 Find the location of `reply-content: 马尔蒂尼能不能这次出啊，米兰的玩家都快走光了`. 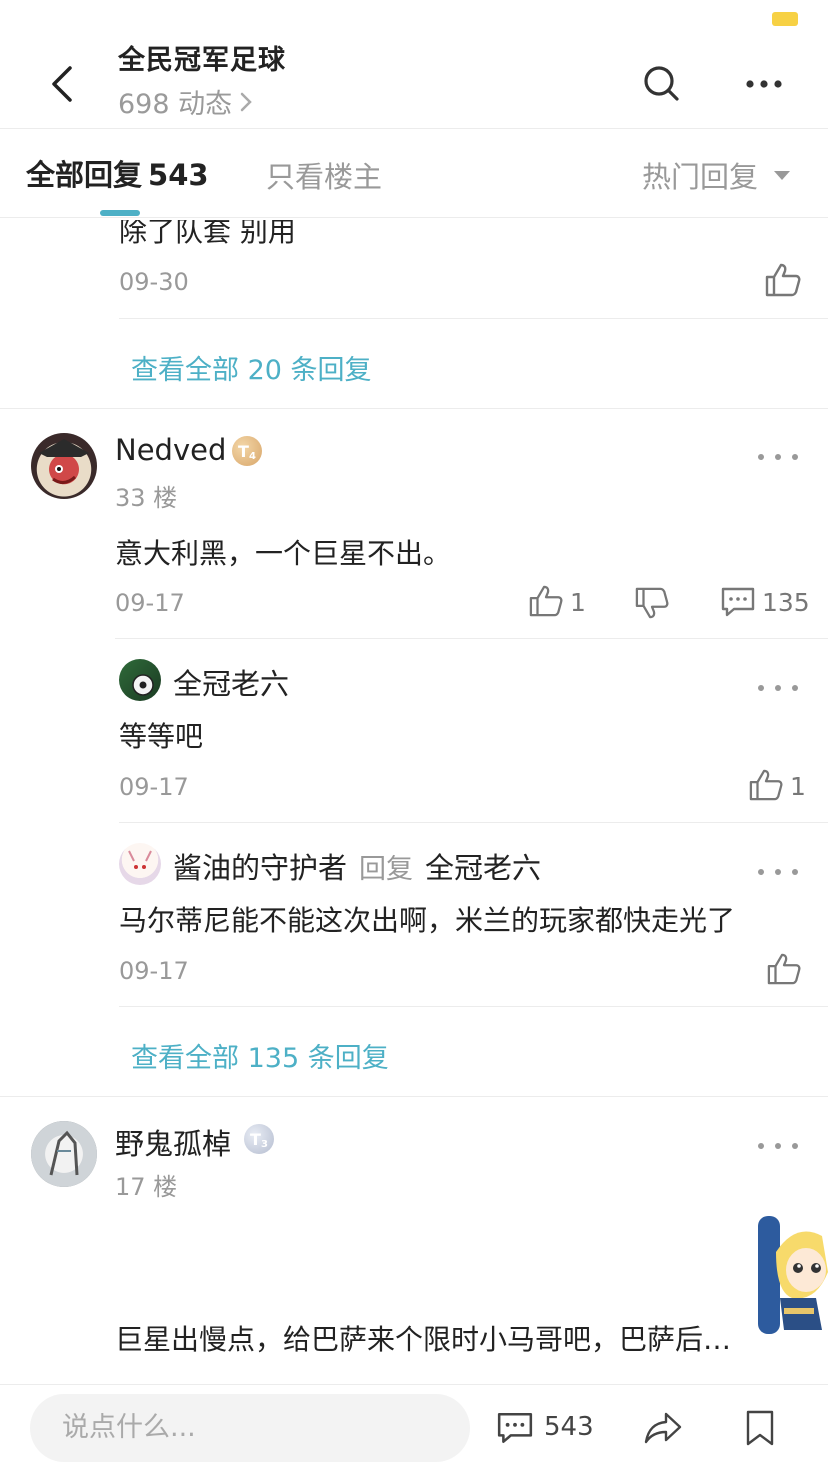

reply-content: 马尔蒂尼能不能这次出啊，米兰的玩家都快走光了 is located at coordinates (427, 920).